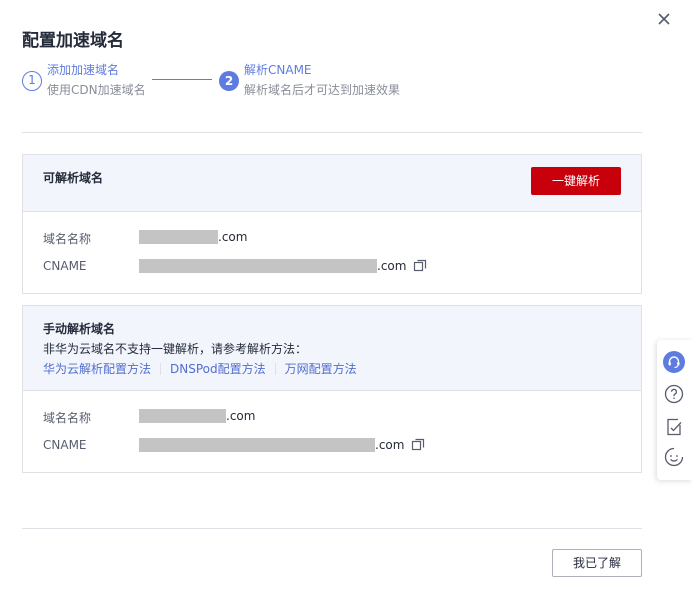  What do you see at coordinates (182, 79) in the screenshot?
I see `step-connector` at bounding box center [182, 79].